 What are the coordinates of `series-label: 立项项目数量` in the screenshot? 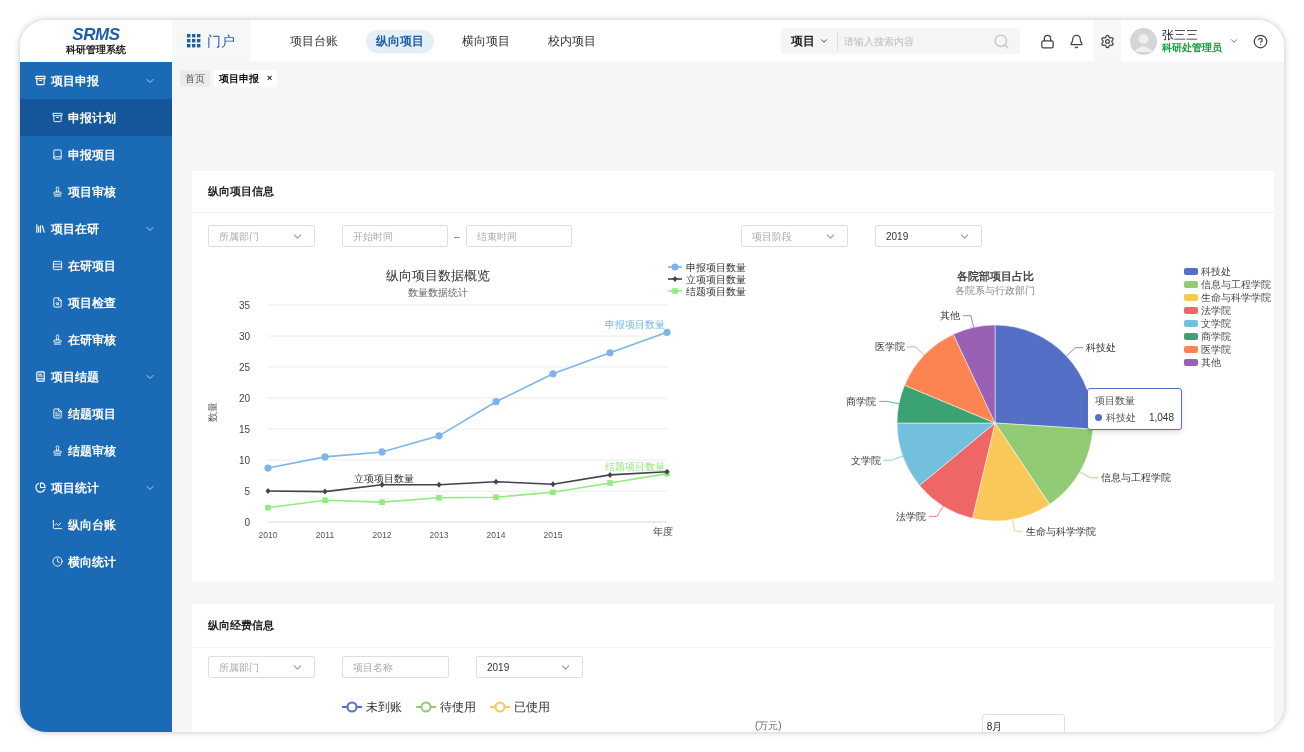 It's located at (384, 478).